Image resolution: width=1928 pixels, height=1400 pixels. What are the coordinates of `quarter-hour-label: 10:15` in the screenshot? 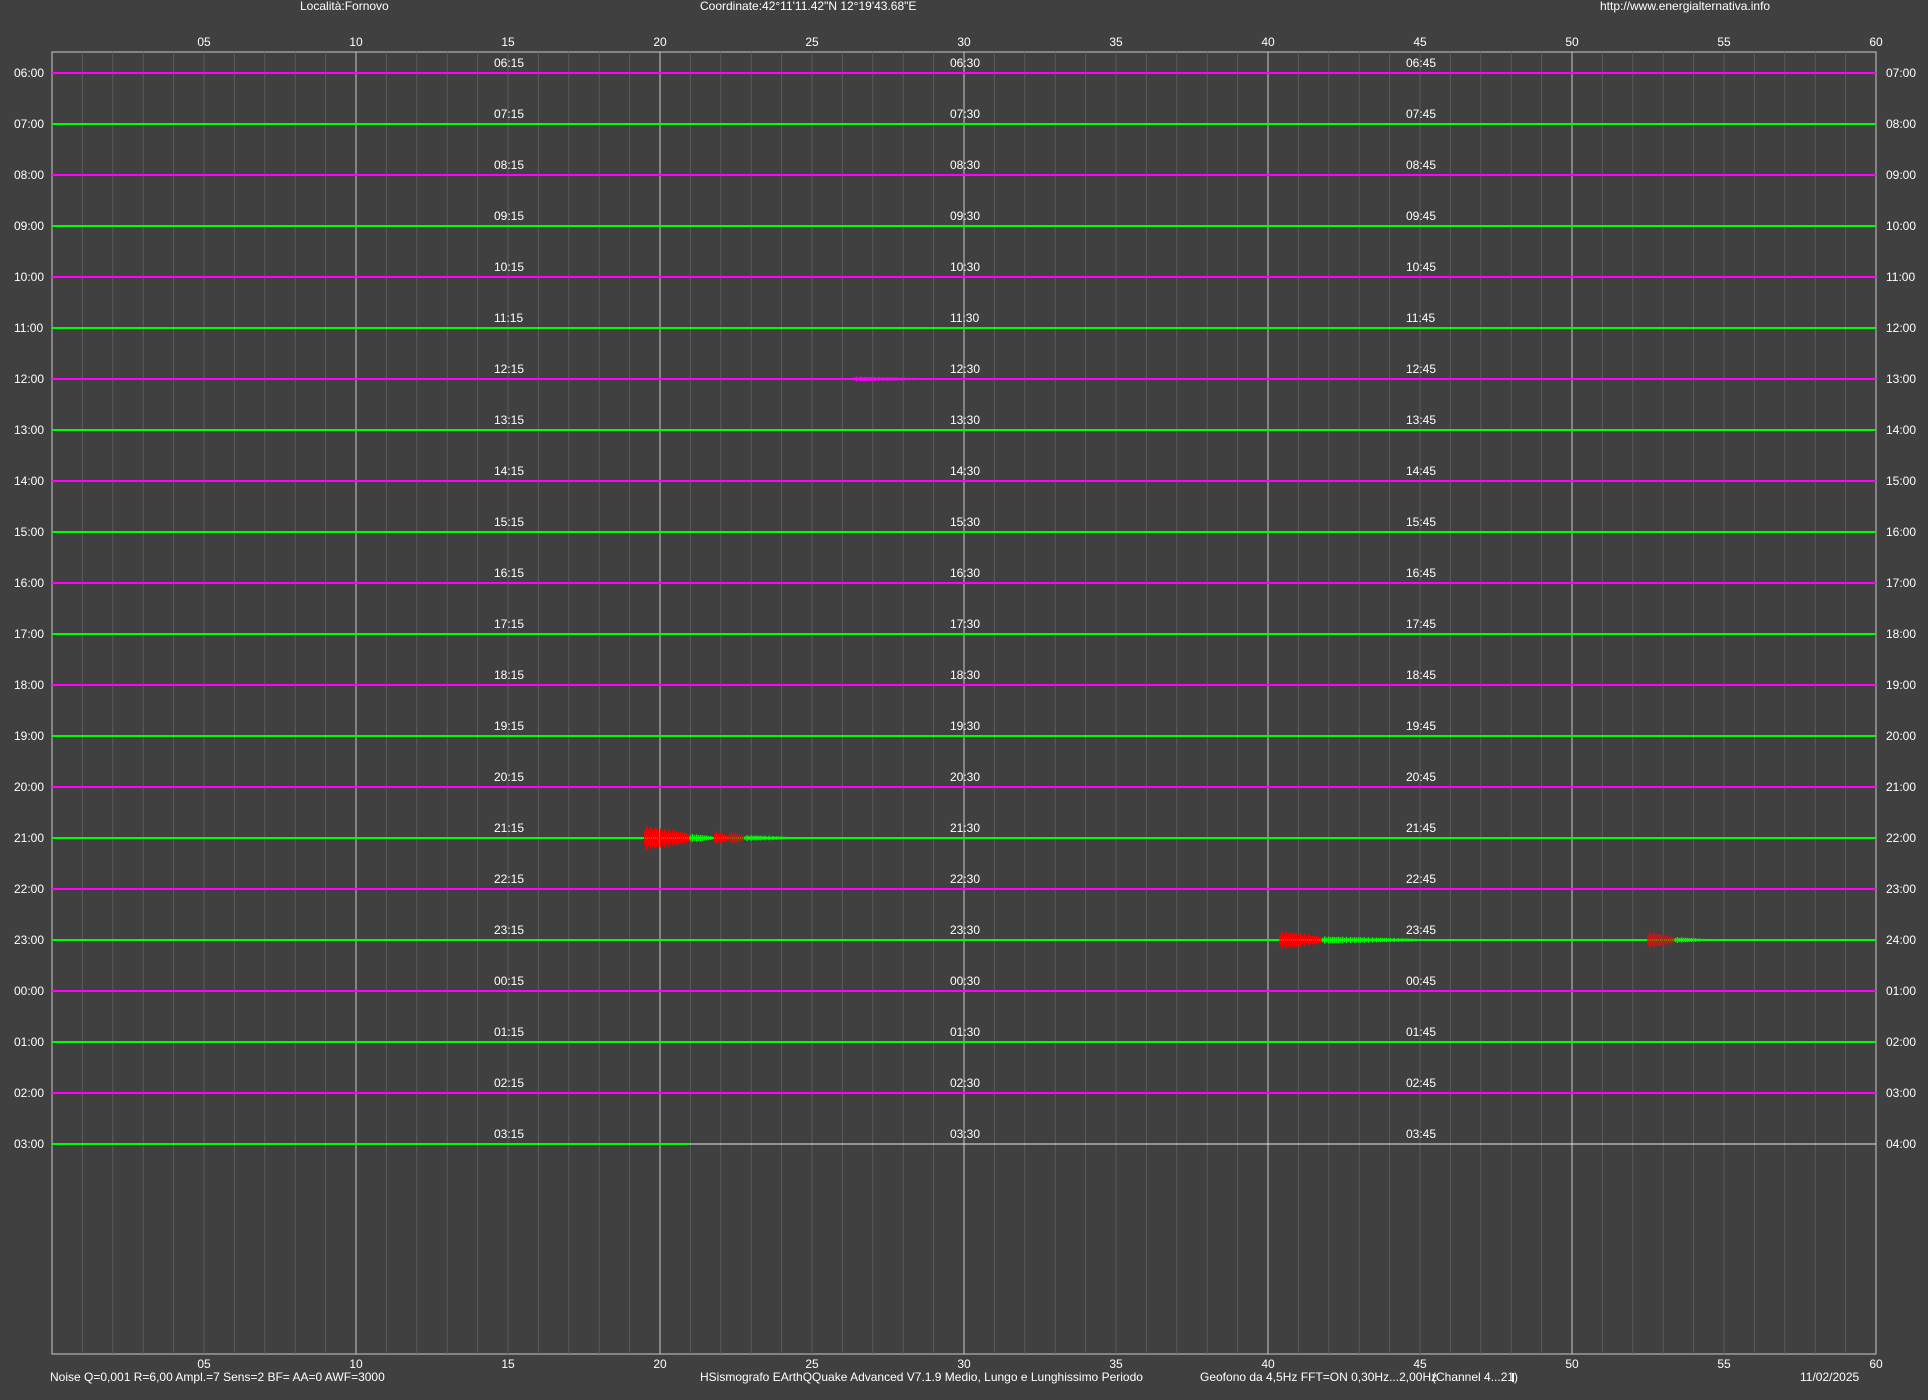 It's located at (509, 267).